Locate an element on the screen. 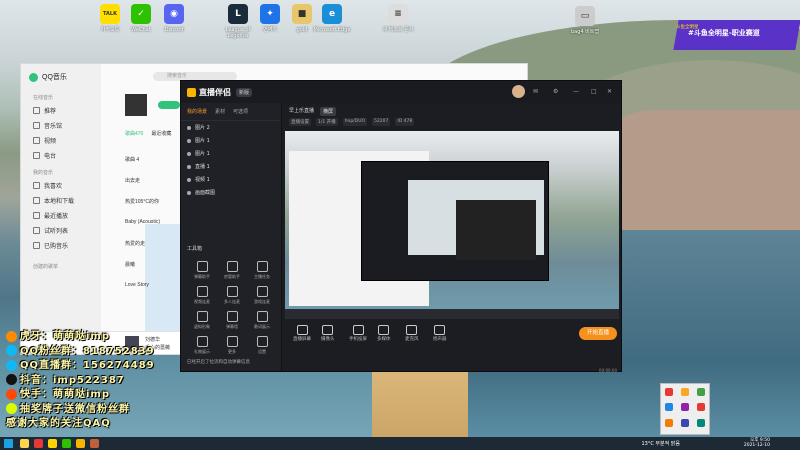 This screenshot has width=800, height=450. song-row: 晨曦 is located at coordinates (150, 264).